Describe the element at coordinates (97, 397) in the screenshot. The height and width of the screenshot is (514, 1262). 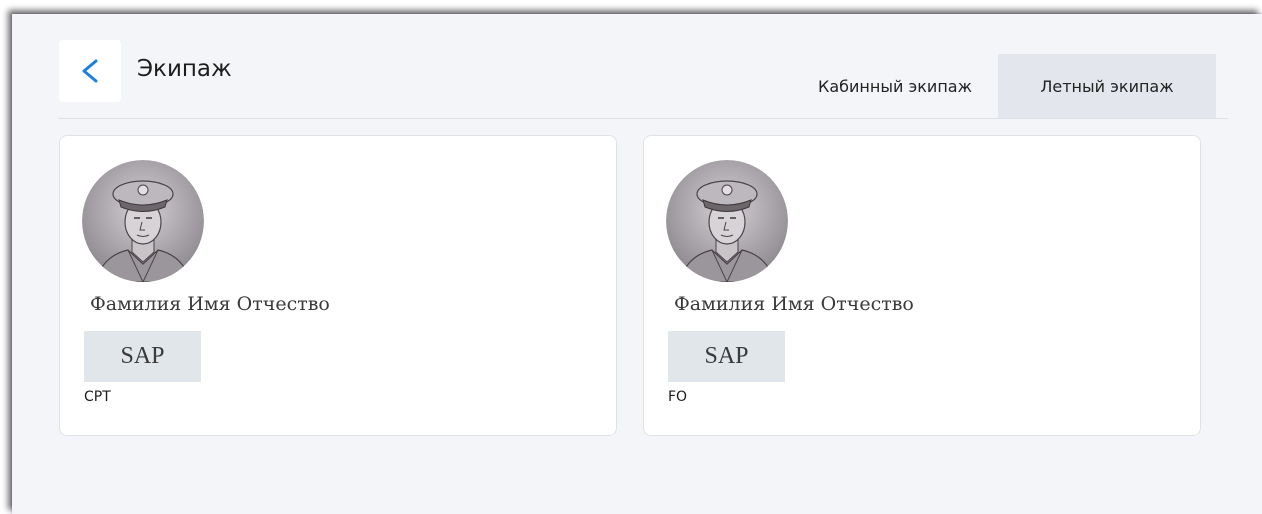
I see `crew-role: CPT` at that location.